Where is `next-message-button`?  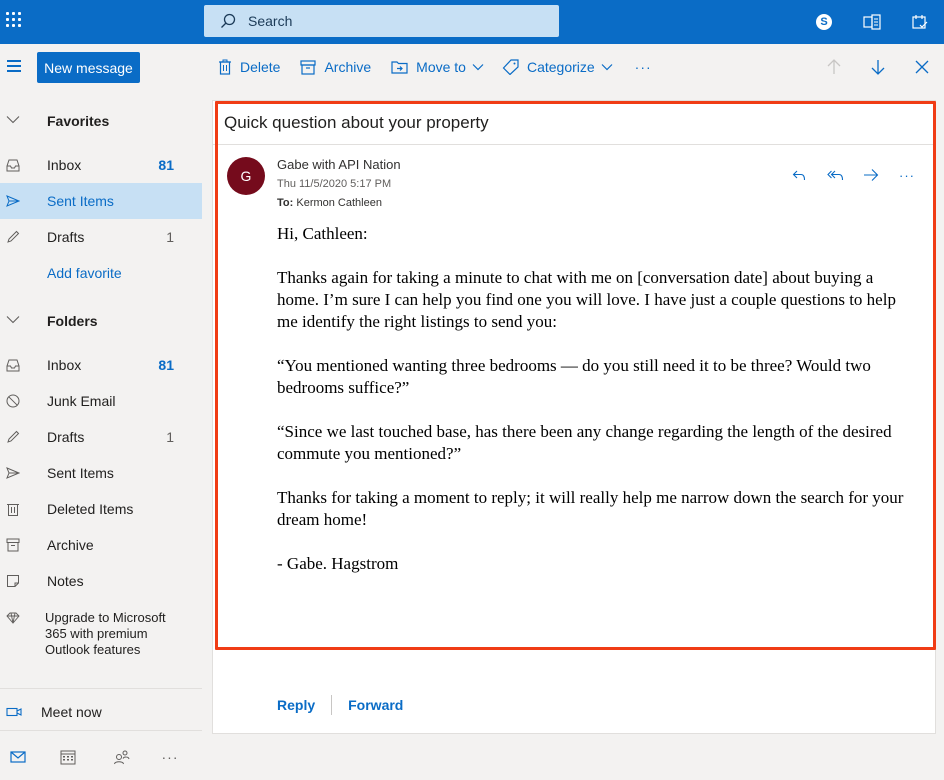 next-message-button is located at coordinates (878, 67).